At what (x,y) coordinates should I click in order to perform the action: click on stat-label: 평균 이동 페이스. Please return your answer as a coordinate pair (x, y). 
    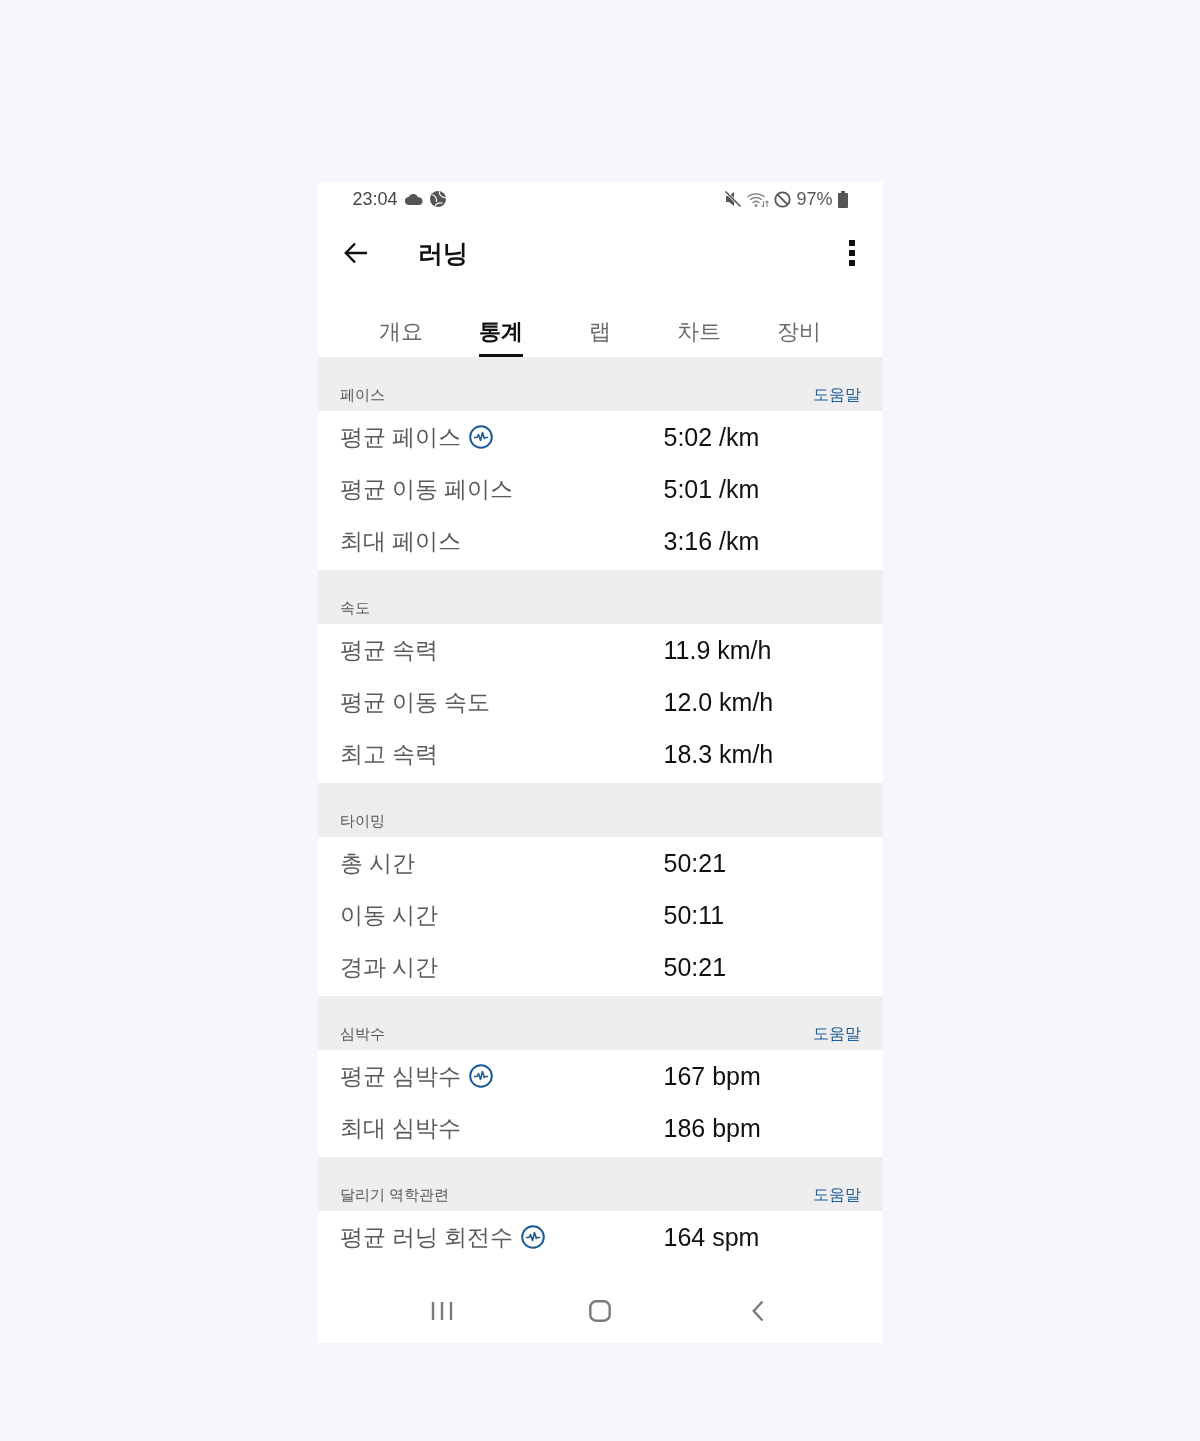
    Looking at the image, I should click on (426, 489).